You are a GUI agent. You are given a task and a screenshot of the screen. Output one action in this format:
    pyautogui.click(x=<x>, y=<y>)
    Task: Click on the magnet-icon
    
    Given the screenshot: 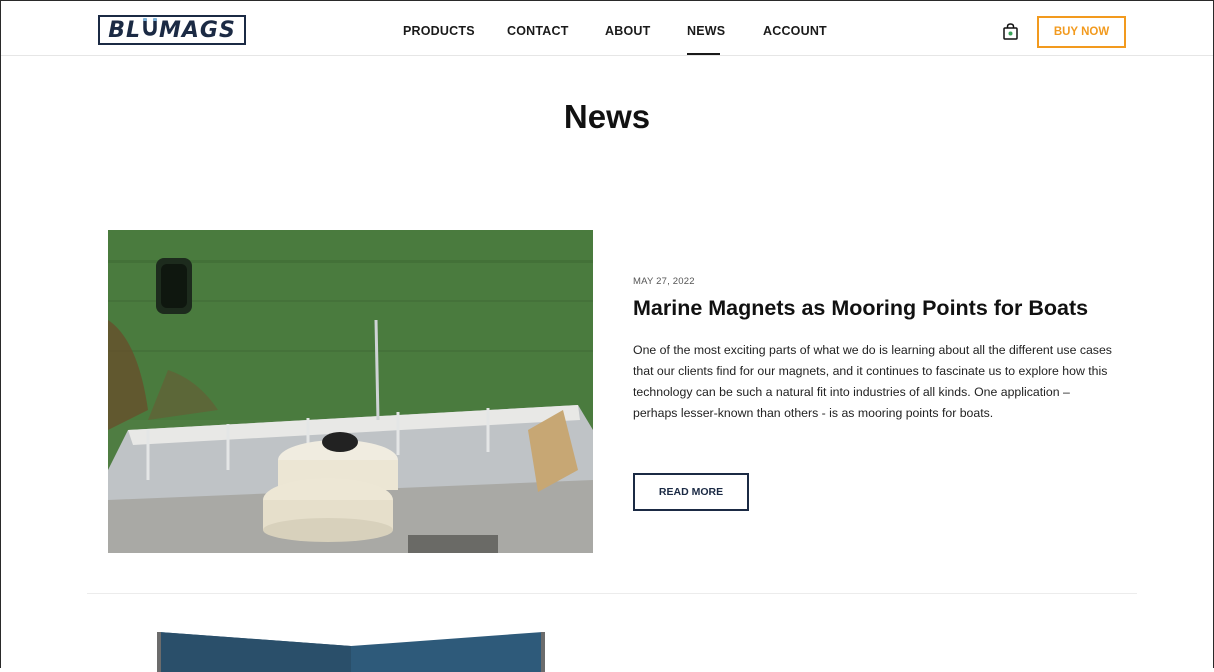 What is the action you would take?
    pyautogui.click(x=150, y=30)
    